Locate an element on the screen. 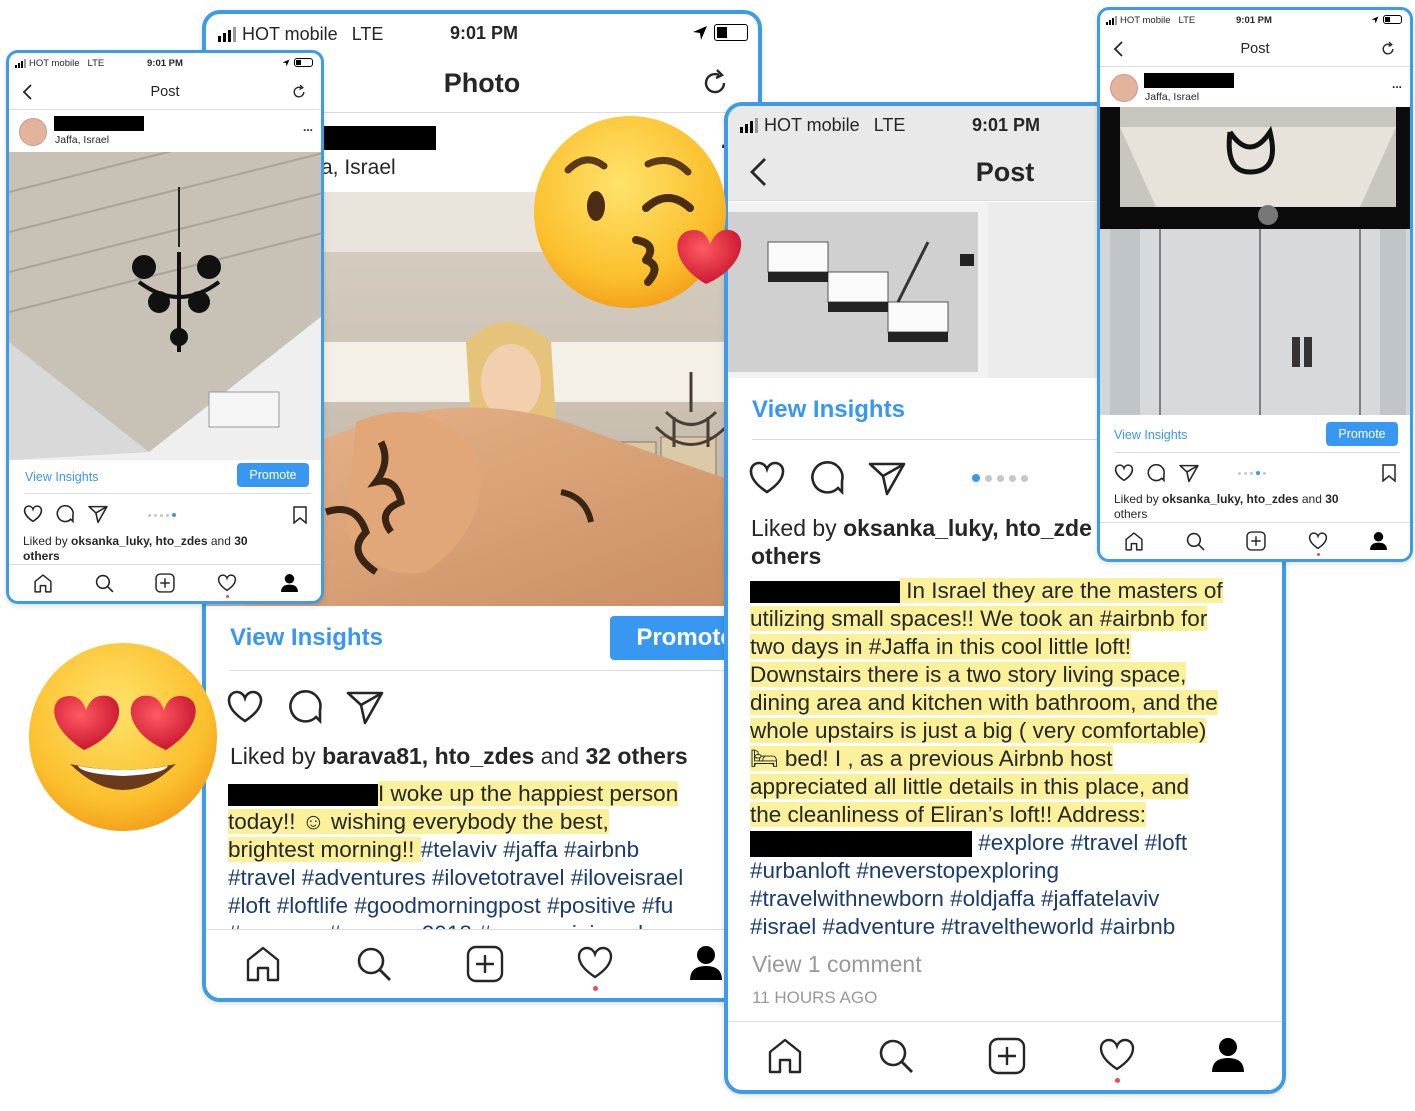 The height and width of the screenshot is (1111, 1415). carrier-label: HOT mobile is located at coordinates (1145, 20).